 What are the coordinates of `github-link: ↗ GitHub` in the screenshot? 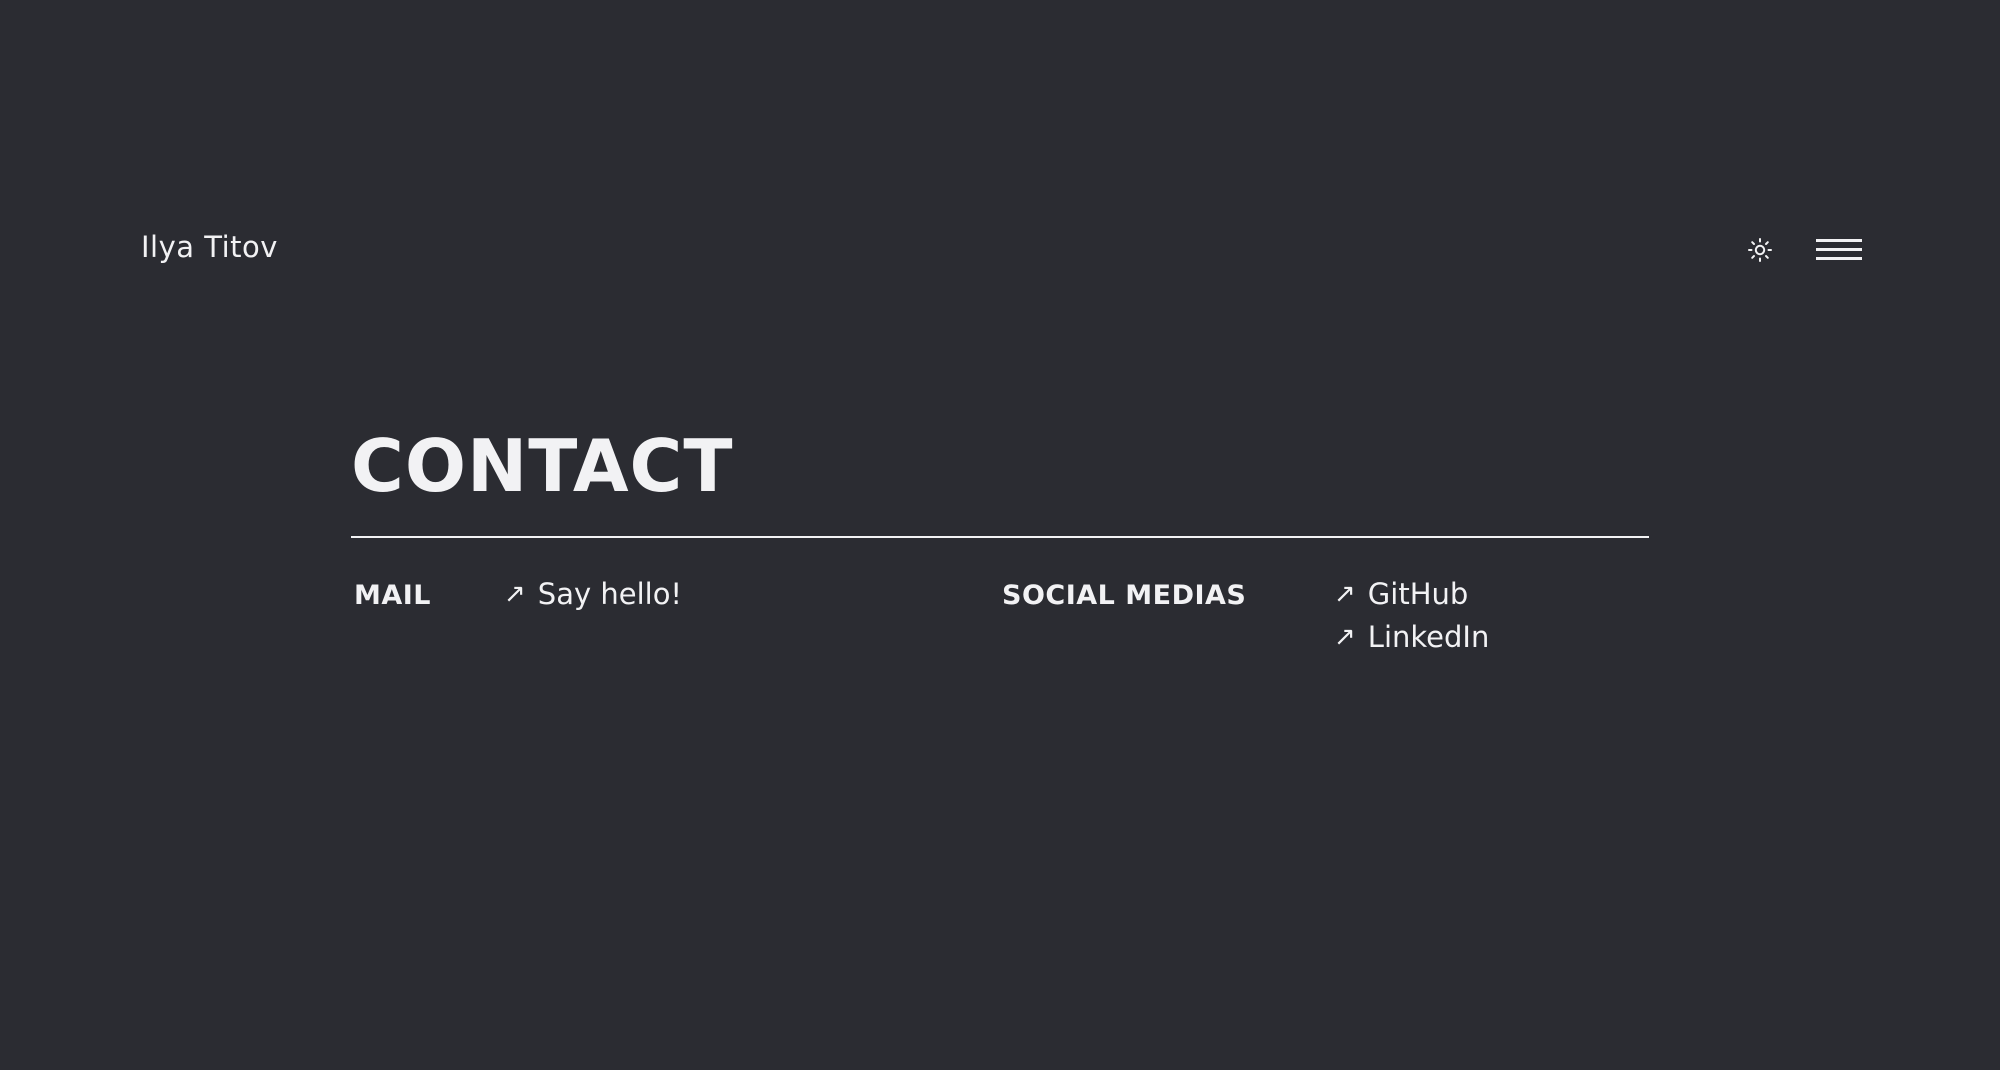 It's located at (1401, 594).